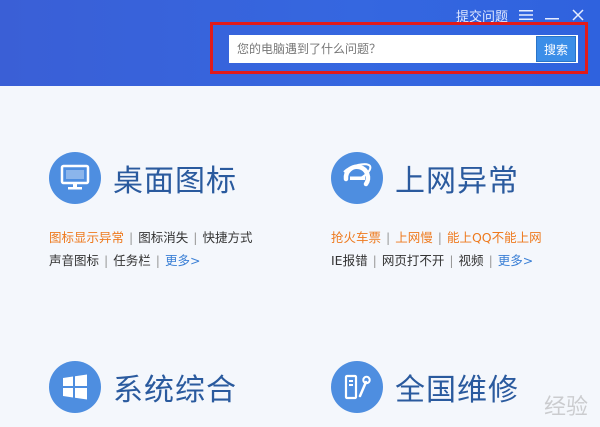 The height and width of the screenshot is (427, 600). What do you see at coordinates (526, 15) in the screenshot?
I see `menu-icon` at bounding box center [526, 15].